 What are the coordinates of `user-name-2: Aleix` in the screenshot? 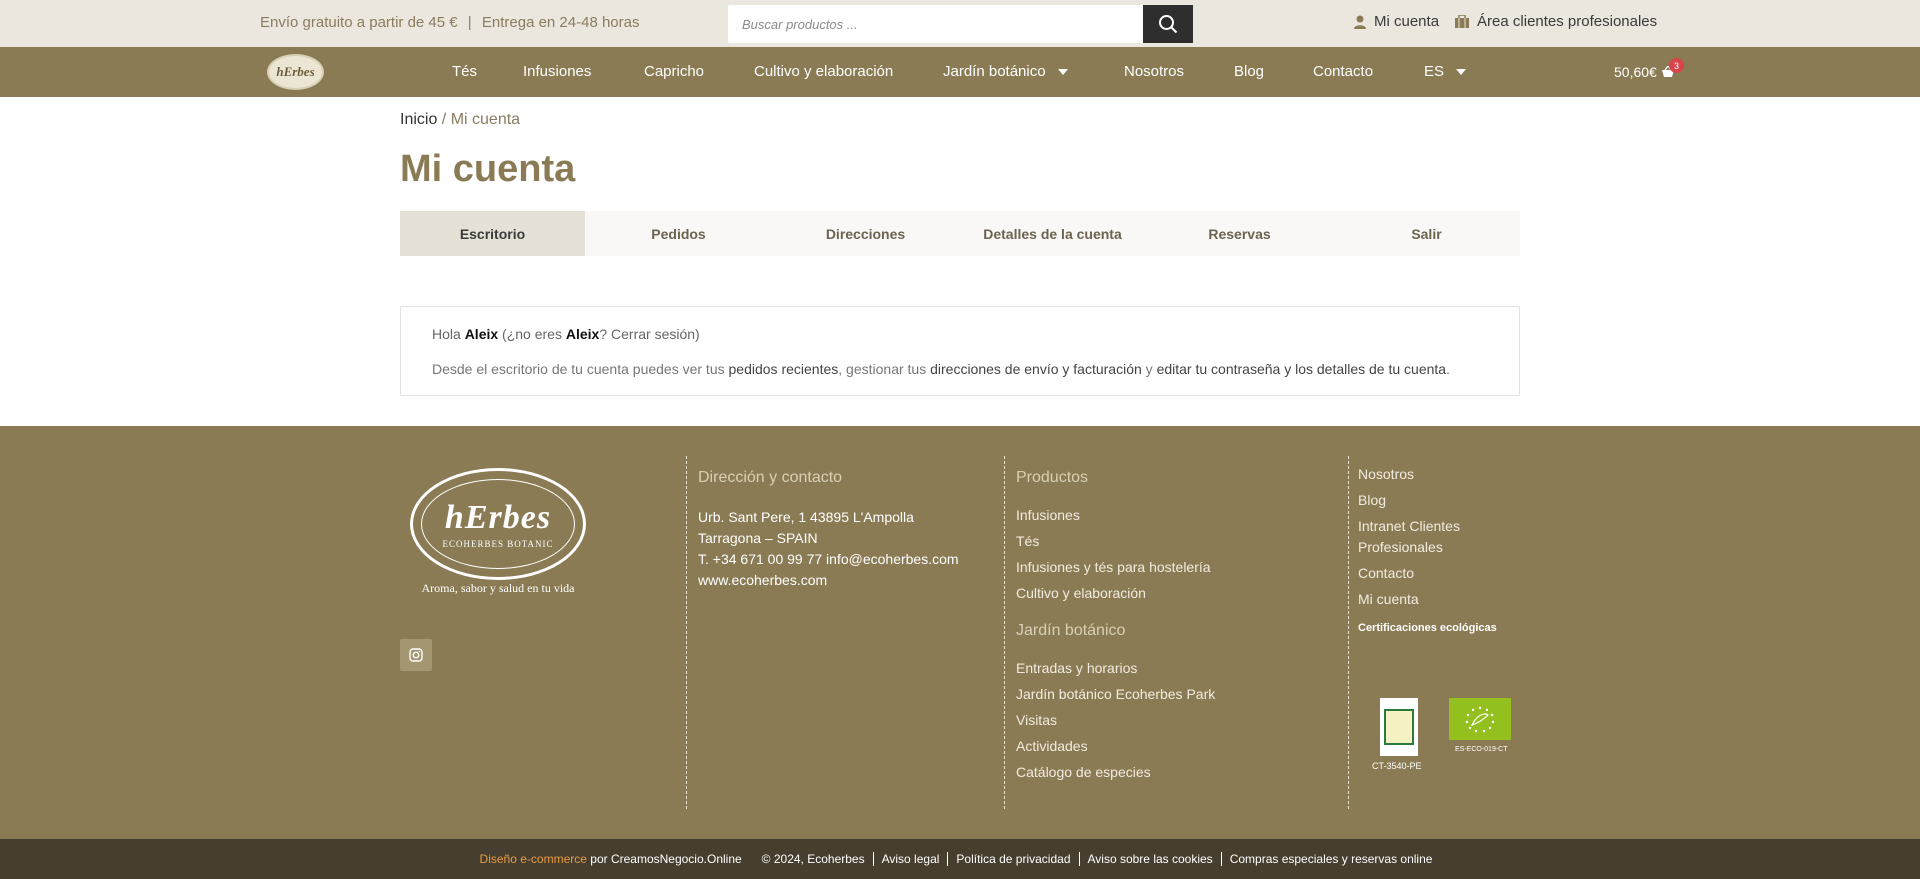 It's located at (582, 334).